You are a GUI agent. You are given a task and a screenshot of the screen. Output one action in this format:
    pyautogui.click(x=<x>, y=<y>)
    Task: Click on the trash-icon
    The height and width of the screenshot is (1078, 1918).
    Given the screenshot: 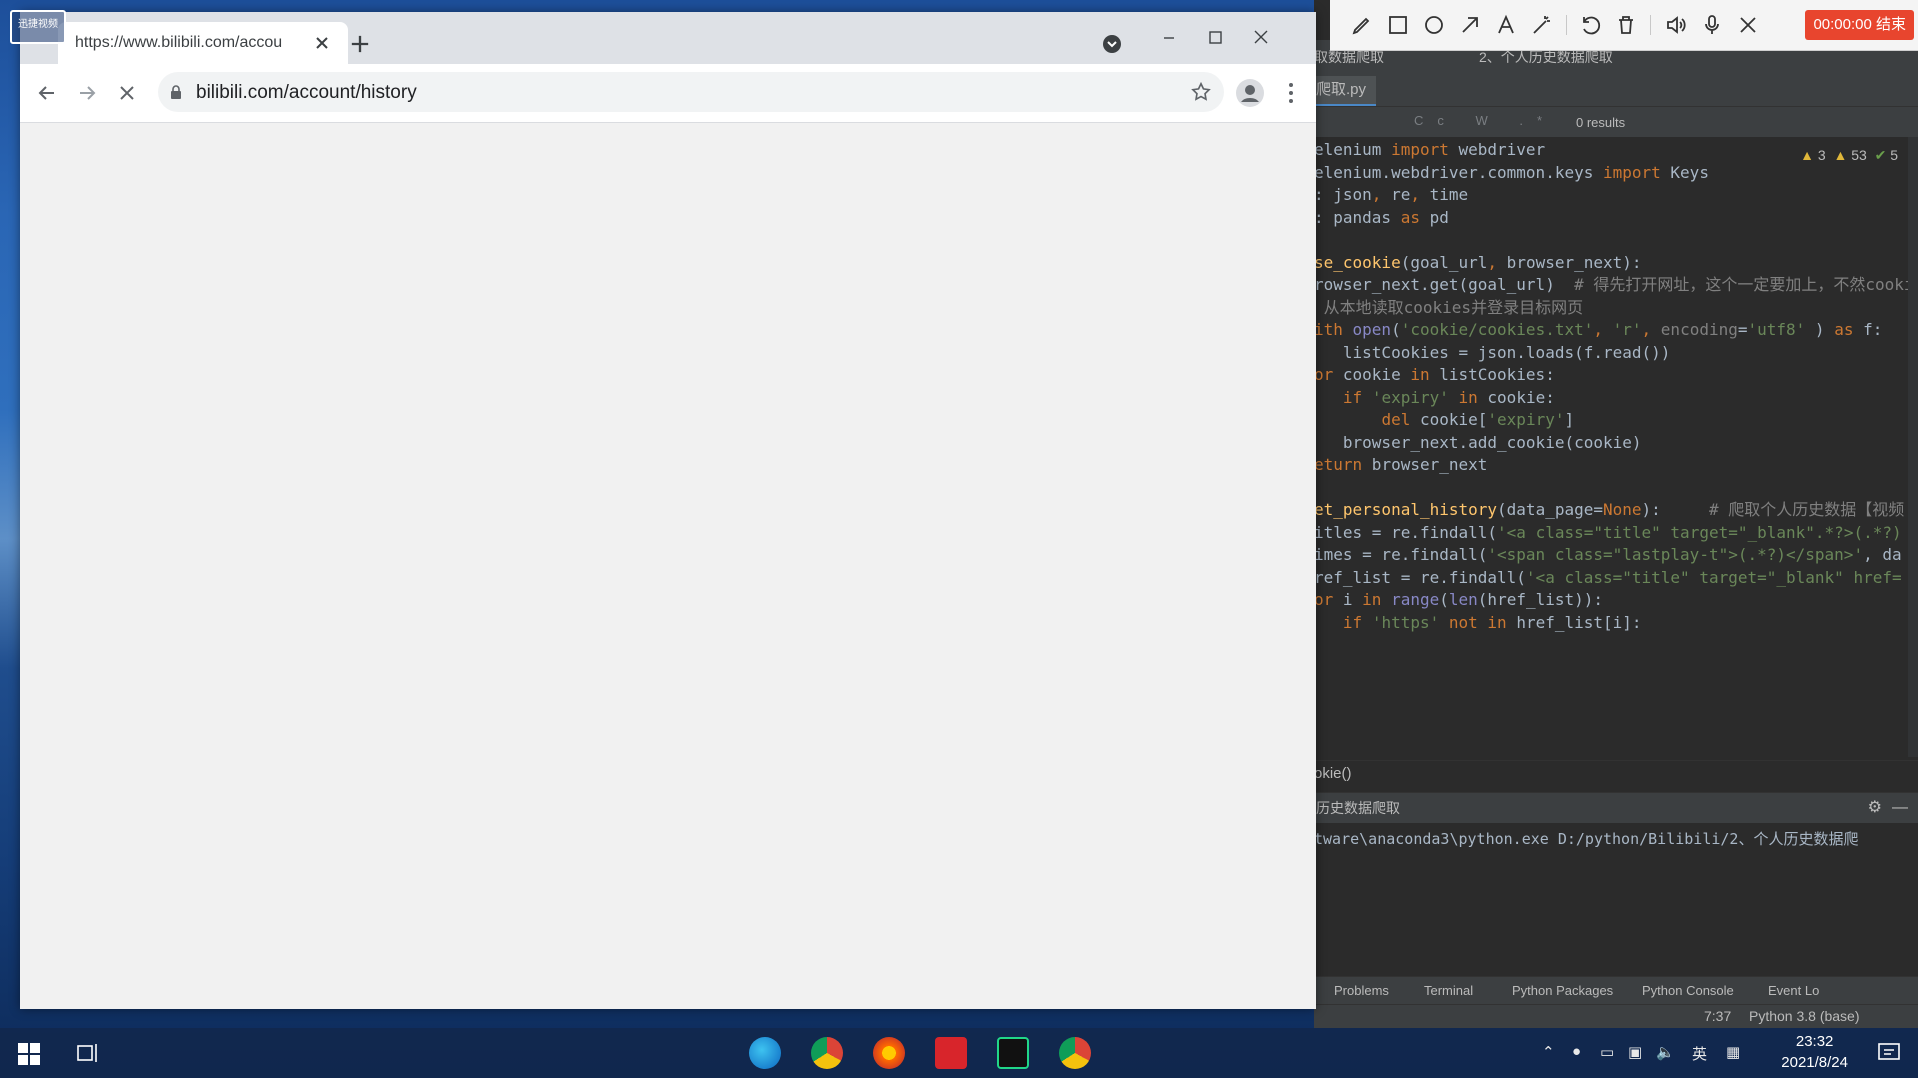 What is the action you would take?
    pyautogui.click(x=1626, y=25)
    